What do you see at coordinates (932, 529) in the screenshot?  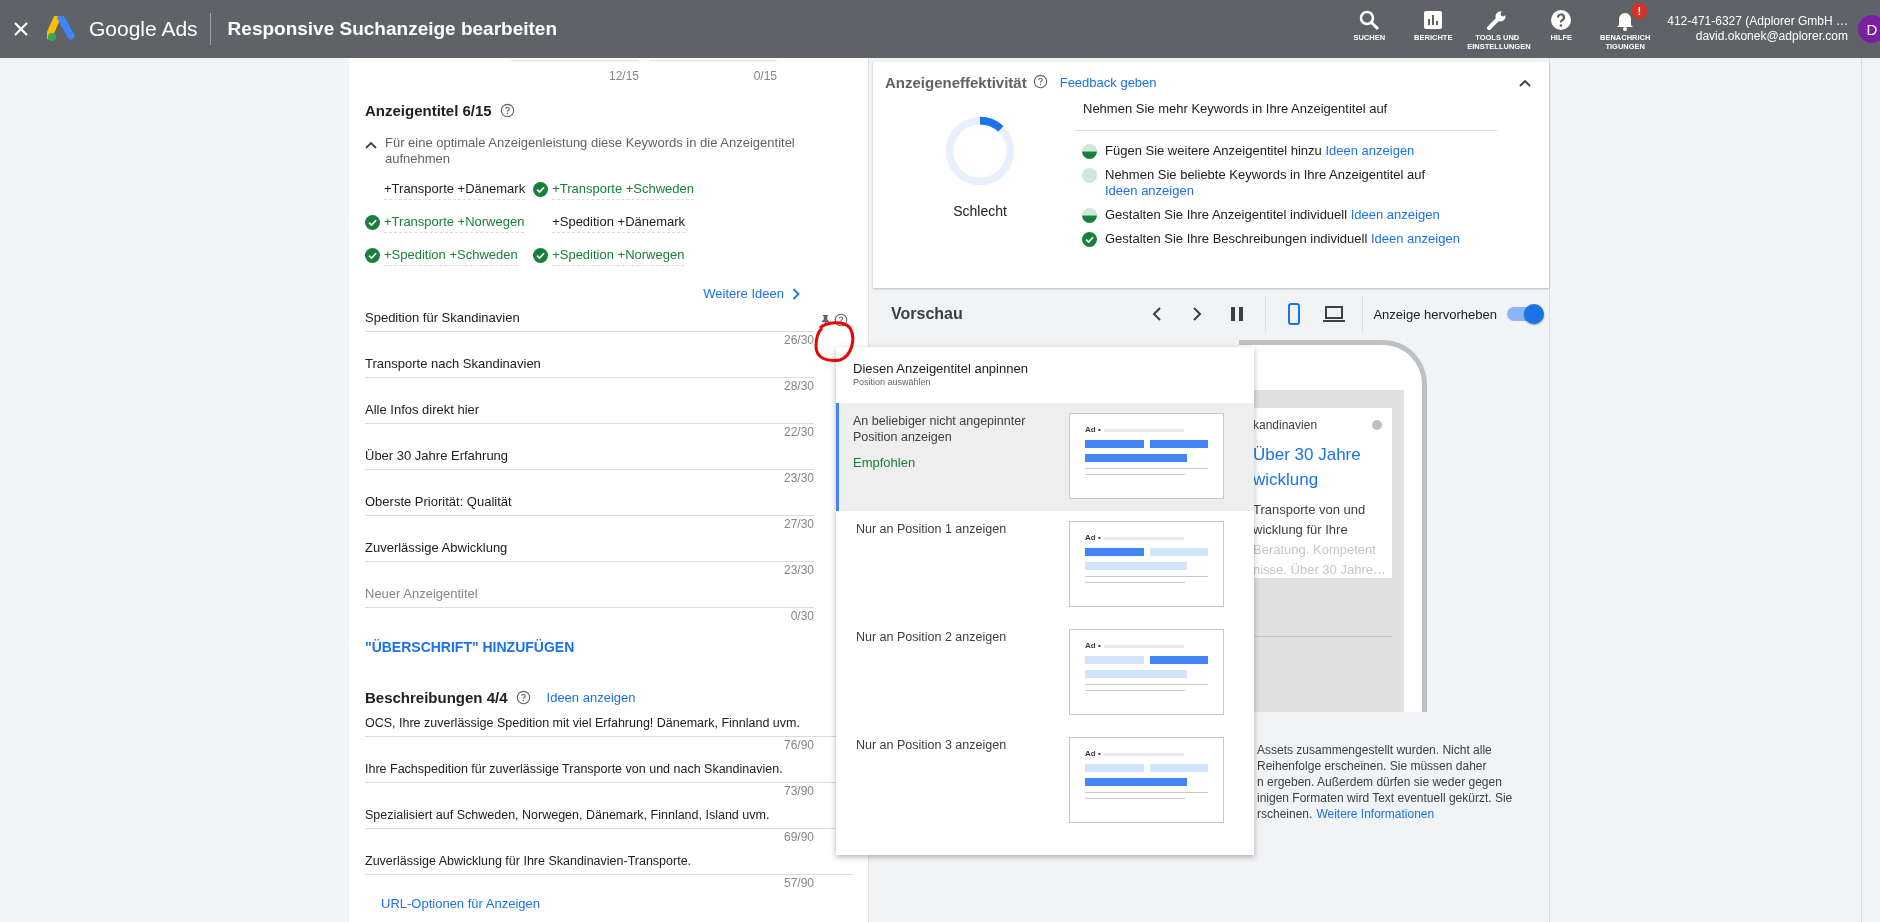 I see `option-label: Nur an Position 1 anzeigen` at bounding box center [932, 529].